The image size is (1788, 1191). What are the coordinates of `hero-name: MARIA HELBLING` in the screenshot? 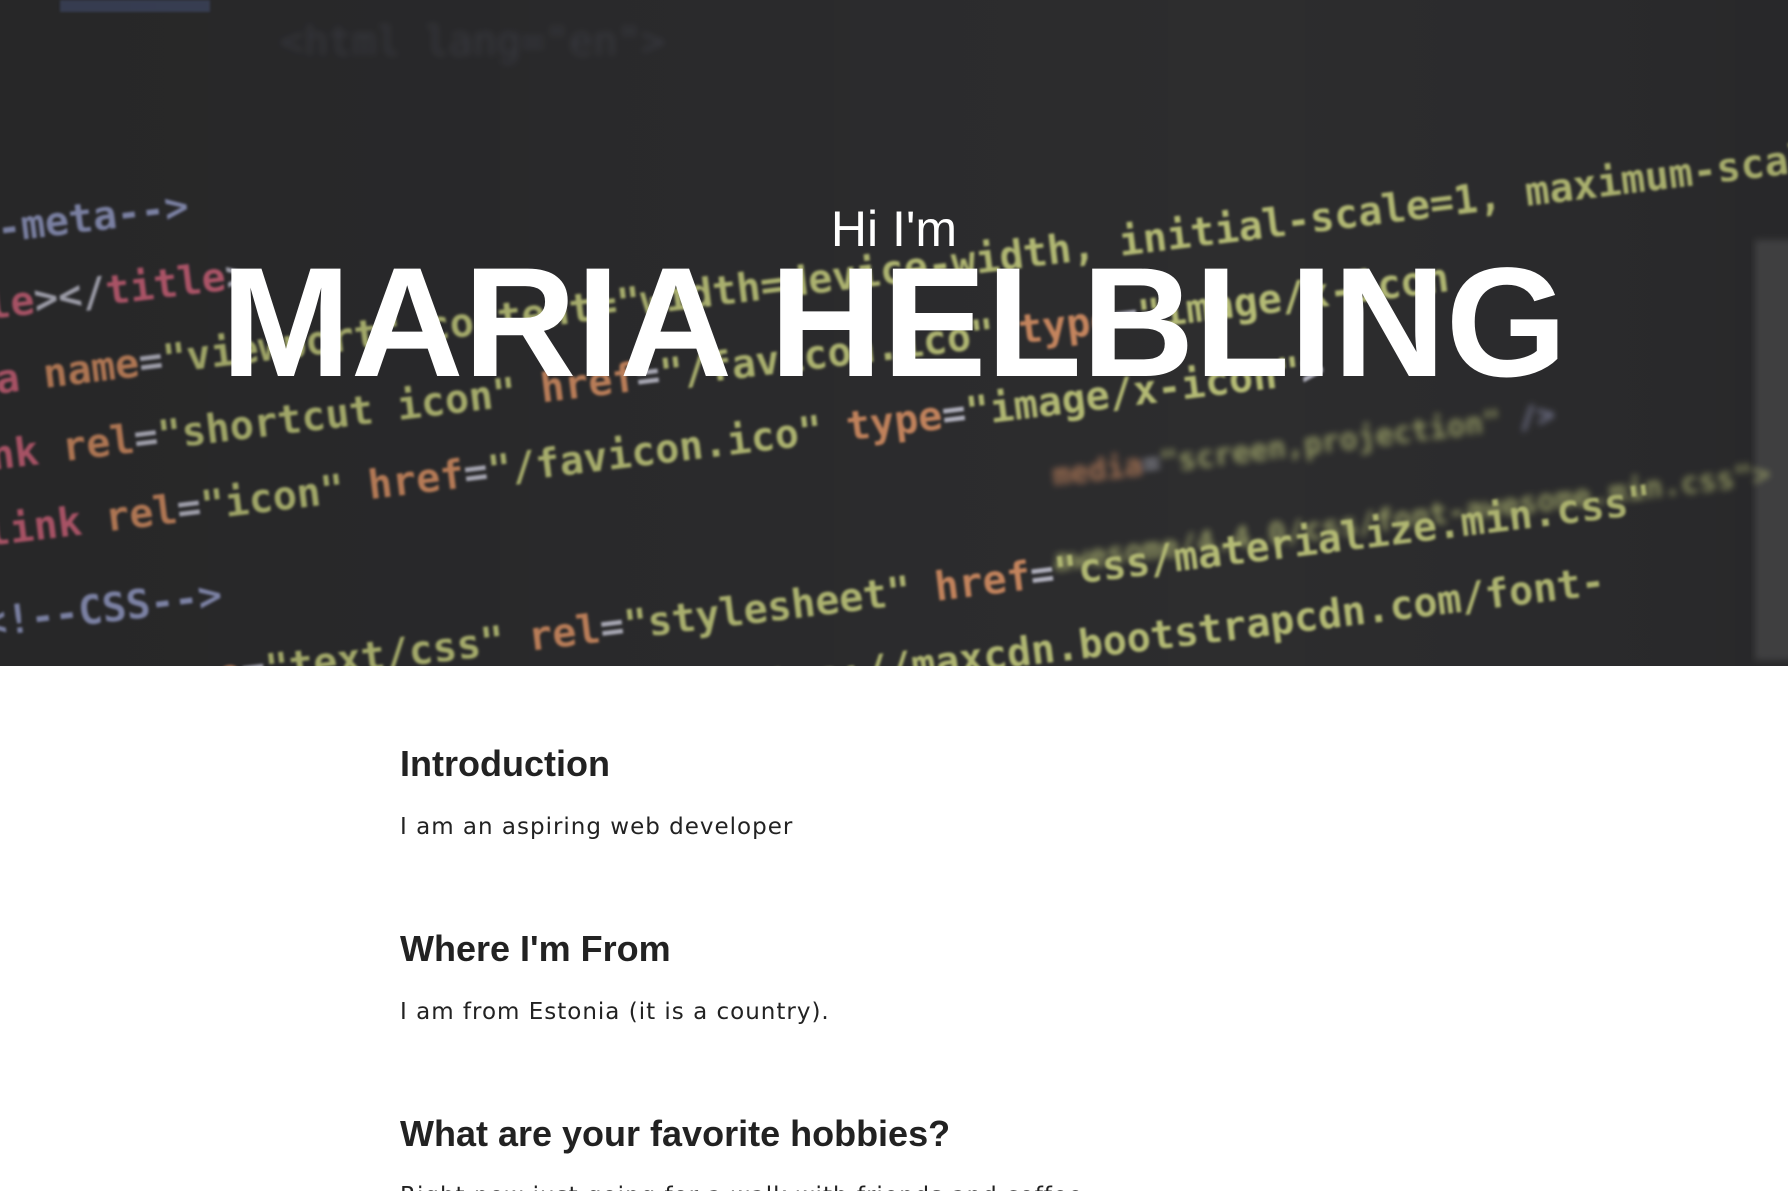 It's located at (894, 323).